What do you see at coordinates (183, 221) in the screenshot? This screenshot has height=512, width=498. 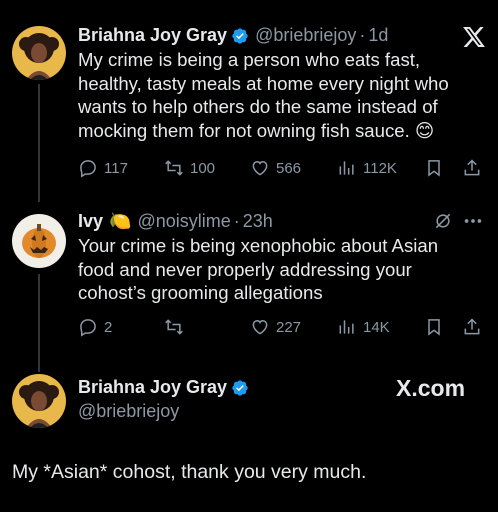 I see `handle: @noisylime` at bounding box center [183, 221].